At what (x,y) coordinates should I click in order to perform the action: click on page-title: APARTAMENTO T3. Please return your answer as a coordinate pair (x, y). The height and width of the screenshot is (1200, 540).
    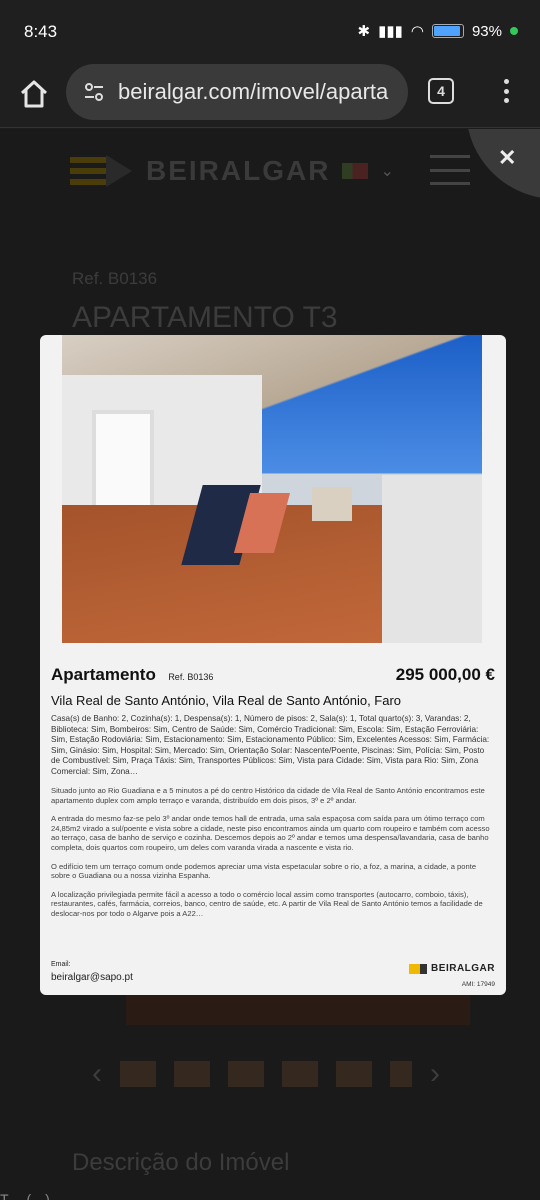
    Looking at the image, I should click on (205, 317).